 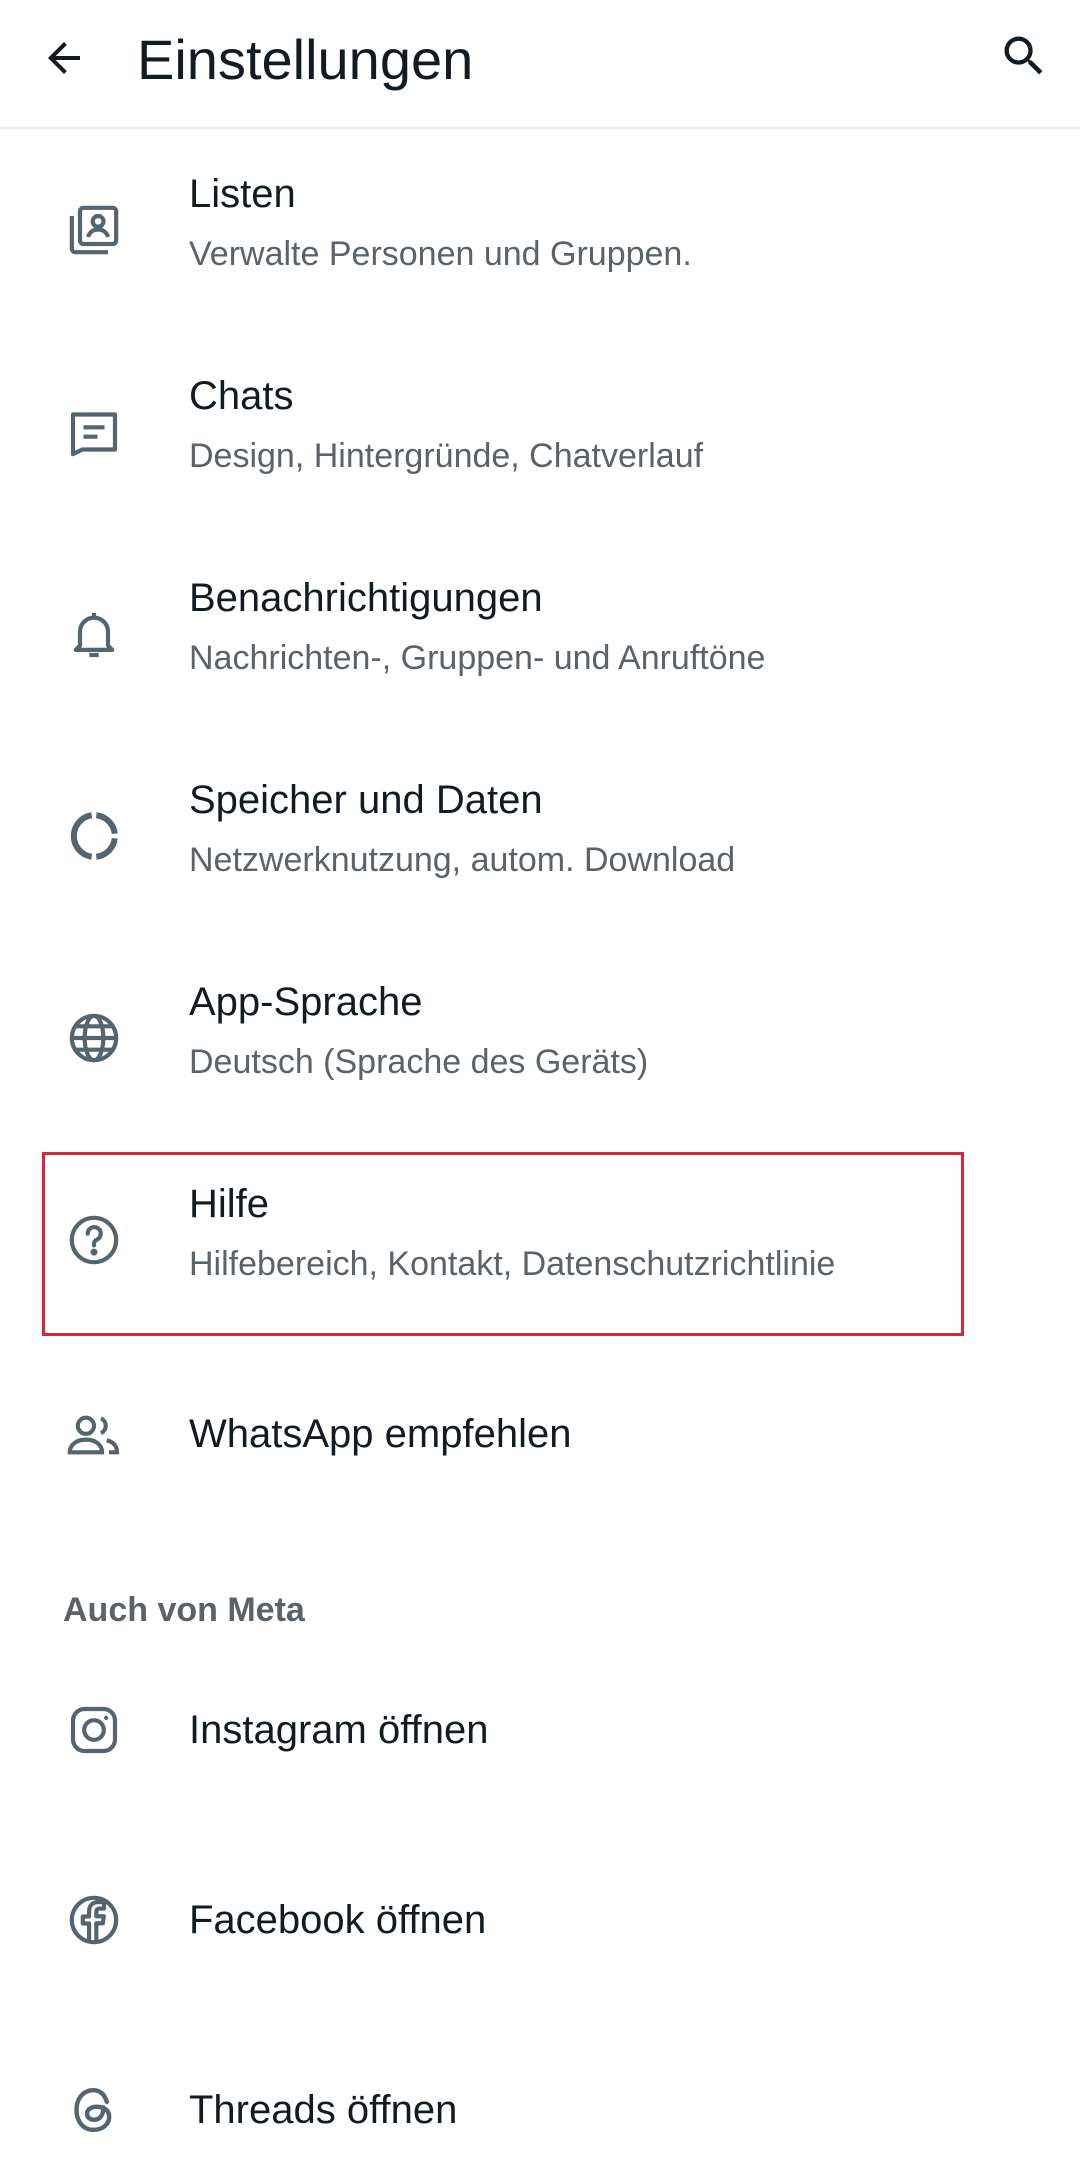 What do you see at coordinates (540, 64) in the screenshot?
I see `top-app-bar: Einstellungen` at bounding box center [540, 64].